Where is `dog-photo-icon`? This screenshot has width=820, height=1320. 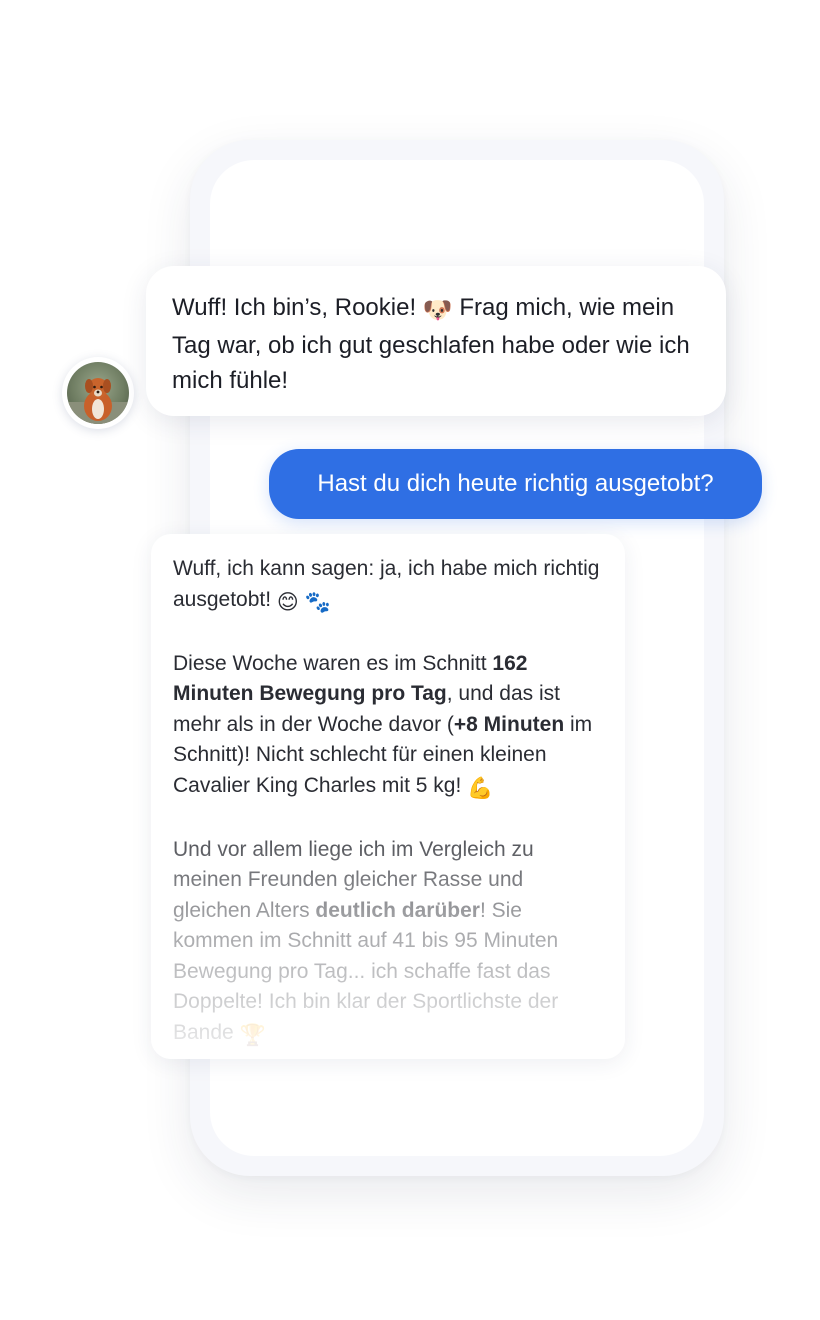
dog-photo-icon is located at coordinates (98, 393).